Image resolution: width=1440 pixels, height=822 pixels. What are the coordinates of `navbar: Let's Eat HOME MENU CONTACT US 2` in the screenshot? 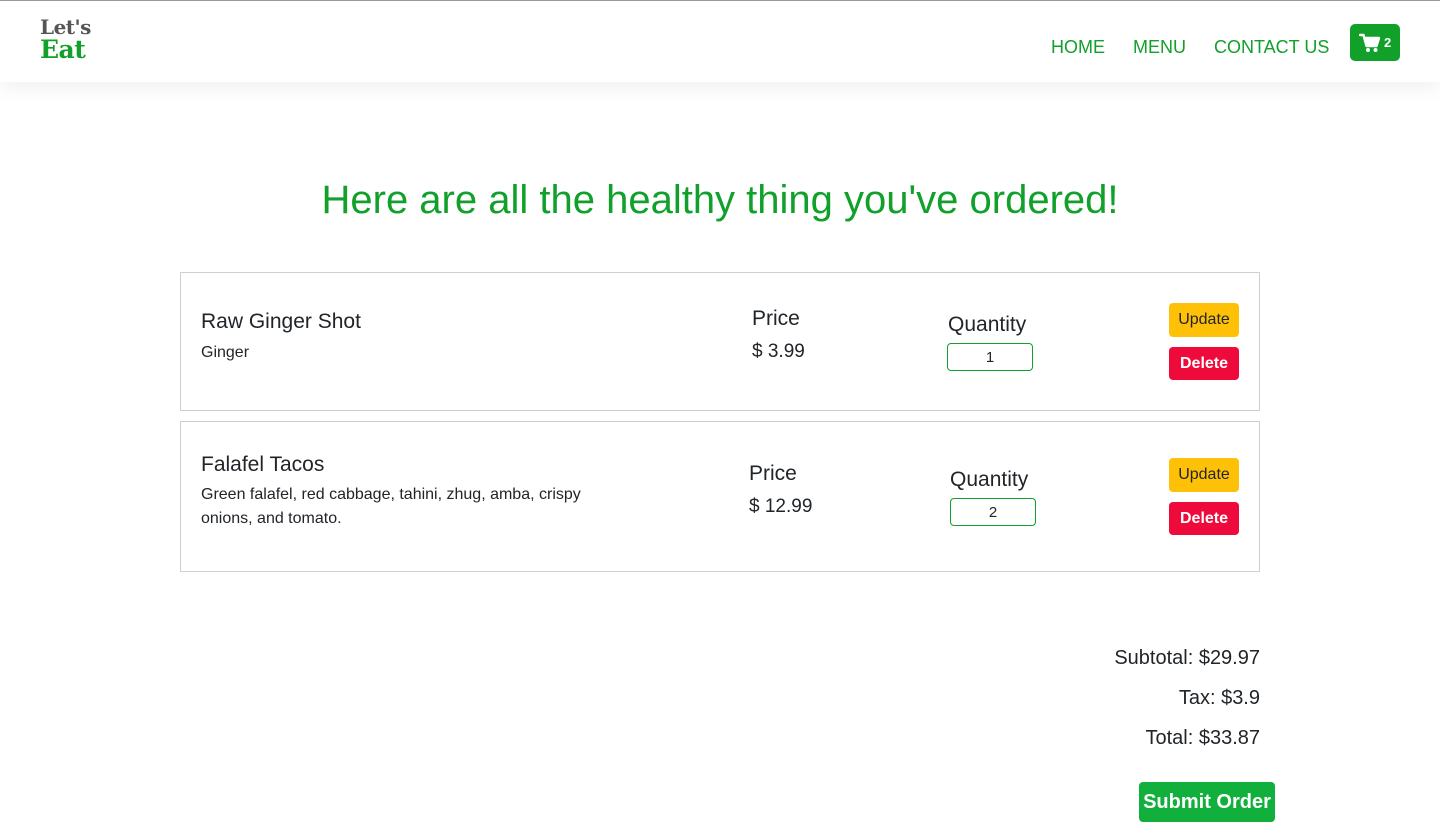 It's located at (720, 41).